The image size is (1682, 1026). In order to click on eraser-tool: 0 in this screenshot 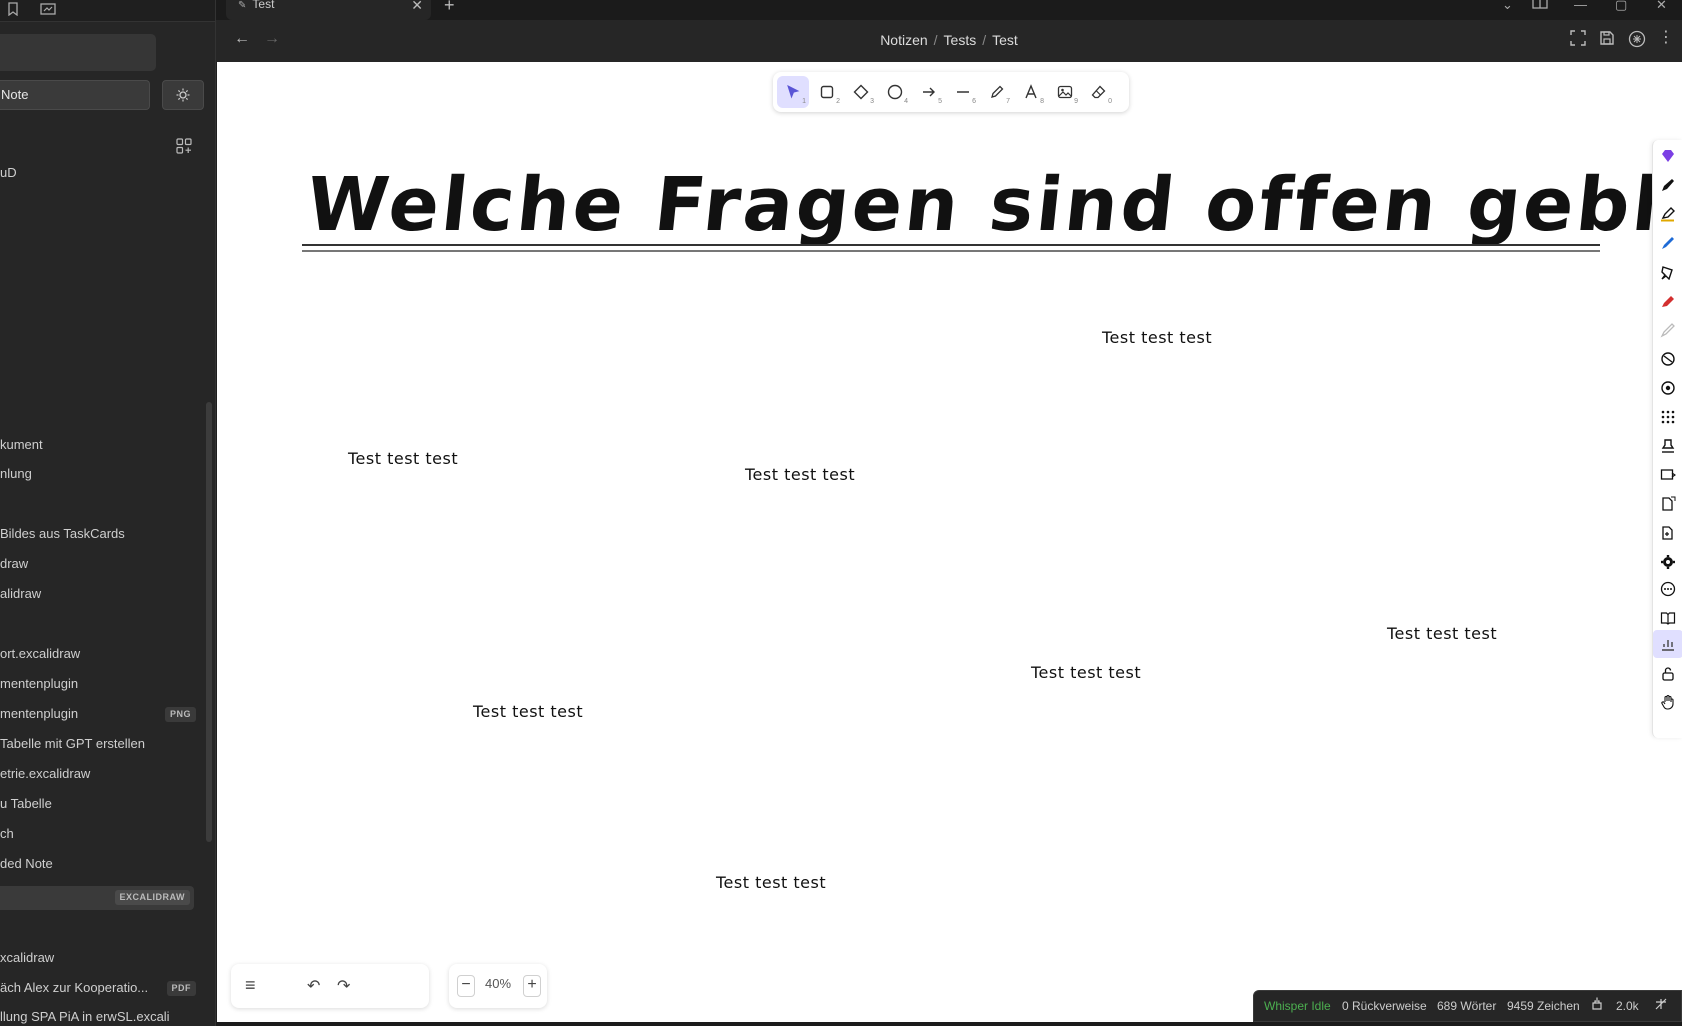, I will do `click(1099, 92)`.